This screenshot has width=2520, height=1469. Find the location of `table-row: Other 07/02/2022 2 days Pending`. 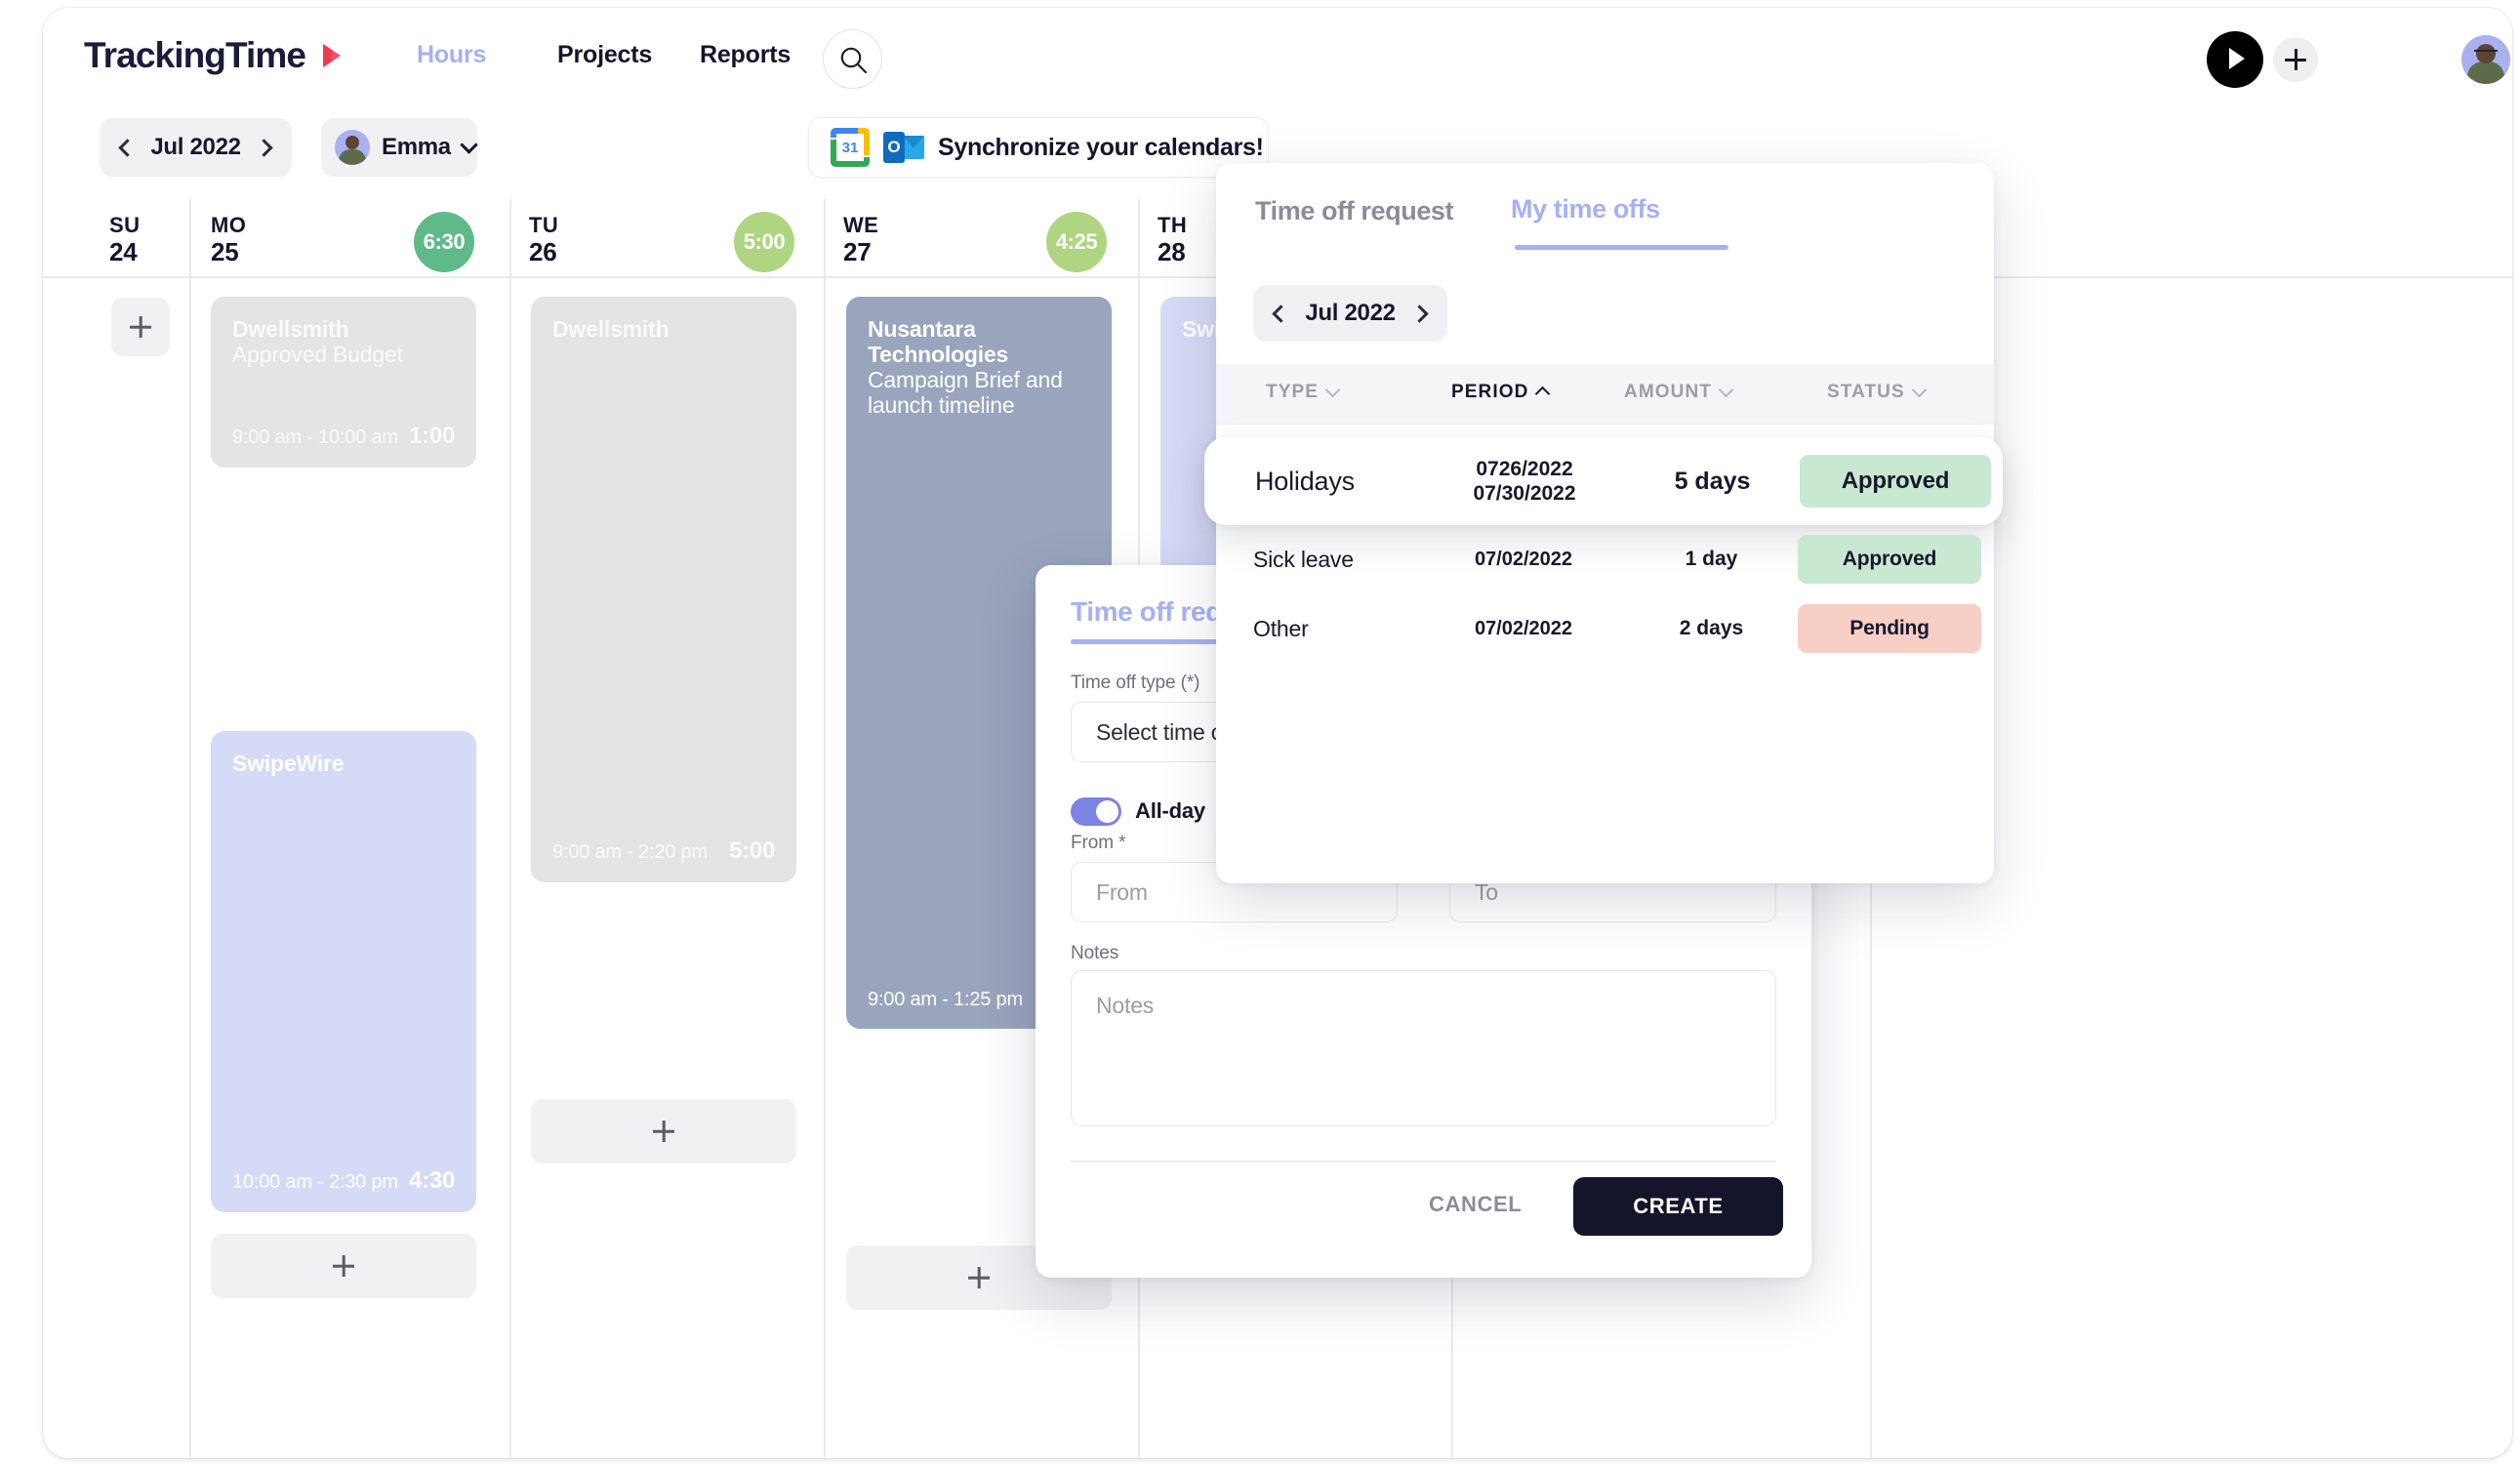

table-row: Other 07/02/2022 2 days Pending is located at coordinates (1605, 628).